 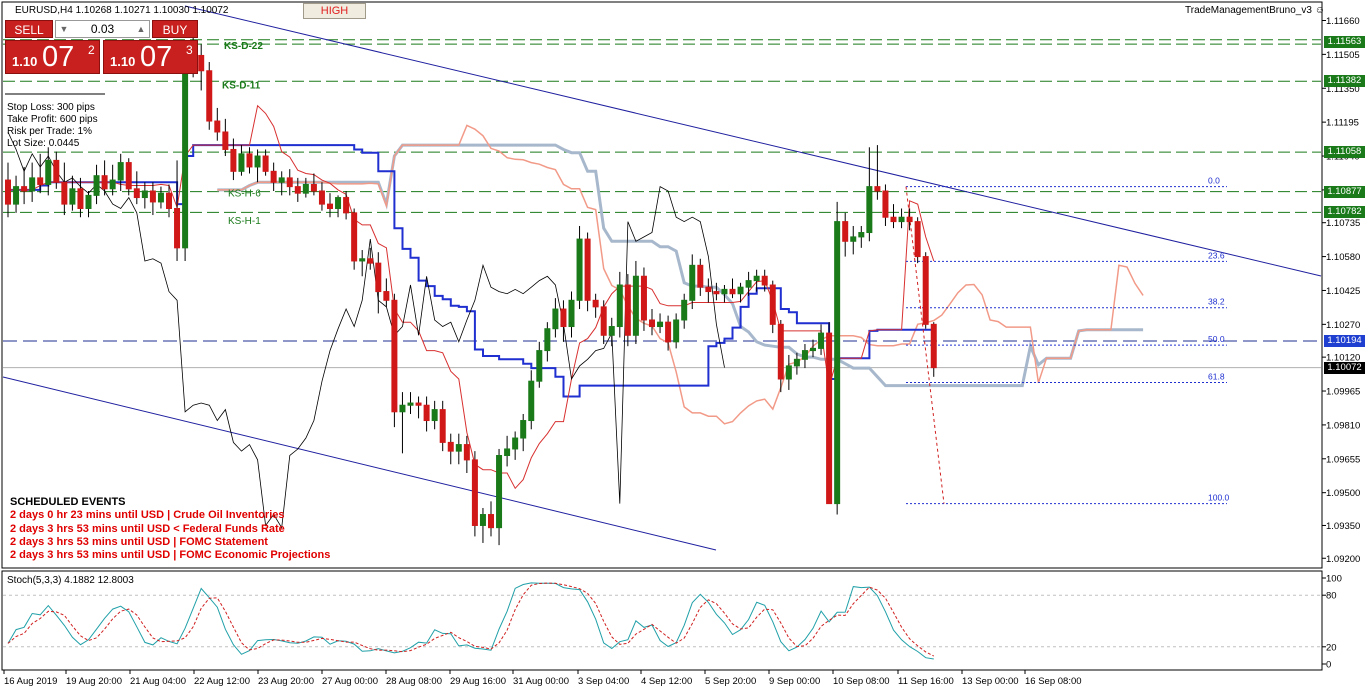 I want to click on risk-per-trade-text: Risk per Trade: 1%, so click(x=50, y=131).